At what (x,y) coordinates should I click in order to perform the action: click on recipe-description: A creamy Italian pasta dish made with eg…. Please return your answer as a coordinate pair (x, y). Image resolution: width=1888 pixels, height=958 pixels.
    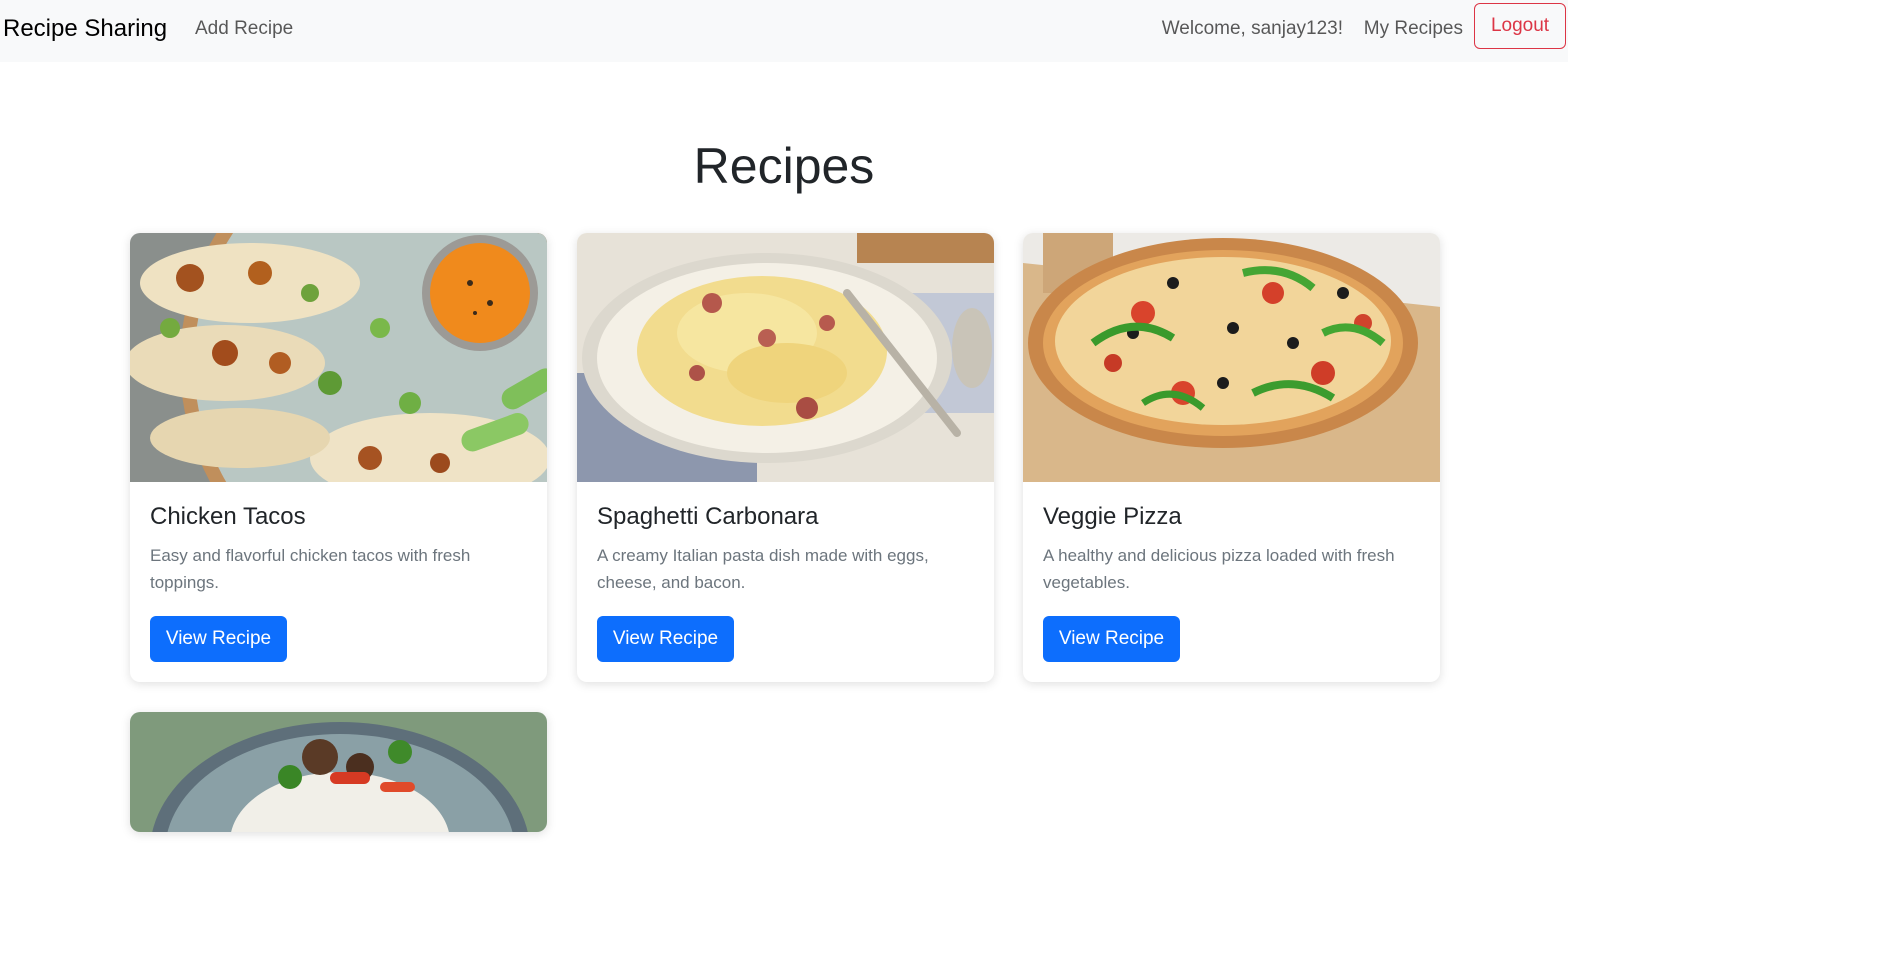
    Looking at the image, I should click on (763, 569).